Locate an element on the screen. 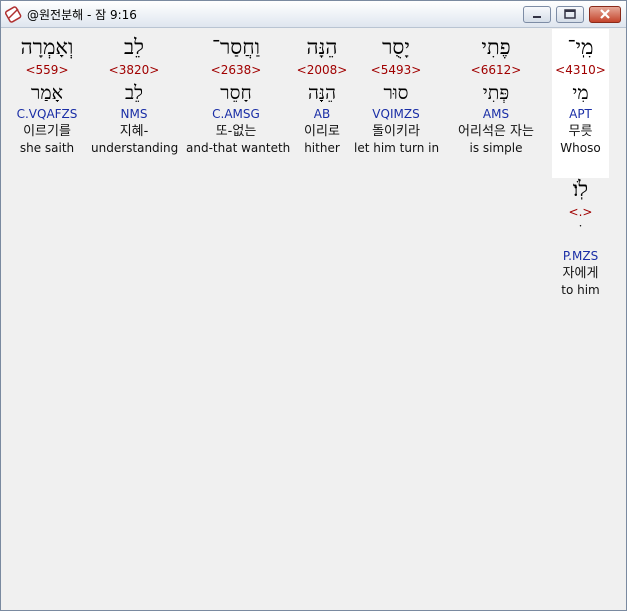 The height and width of the screenshot is (611, 627). maximize-icon is located at coordinates (570, 14).